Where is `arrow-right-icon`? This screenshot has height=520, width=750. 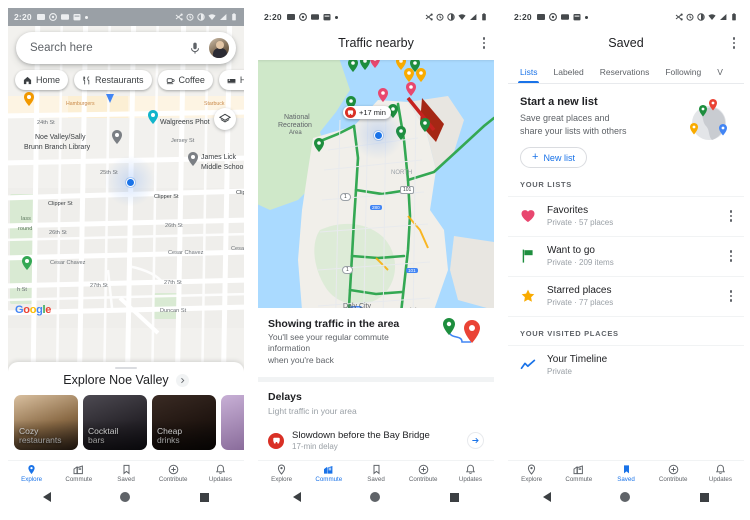
arrow-right-icon is located at coordinates (475, 440).